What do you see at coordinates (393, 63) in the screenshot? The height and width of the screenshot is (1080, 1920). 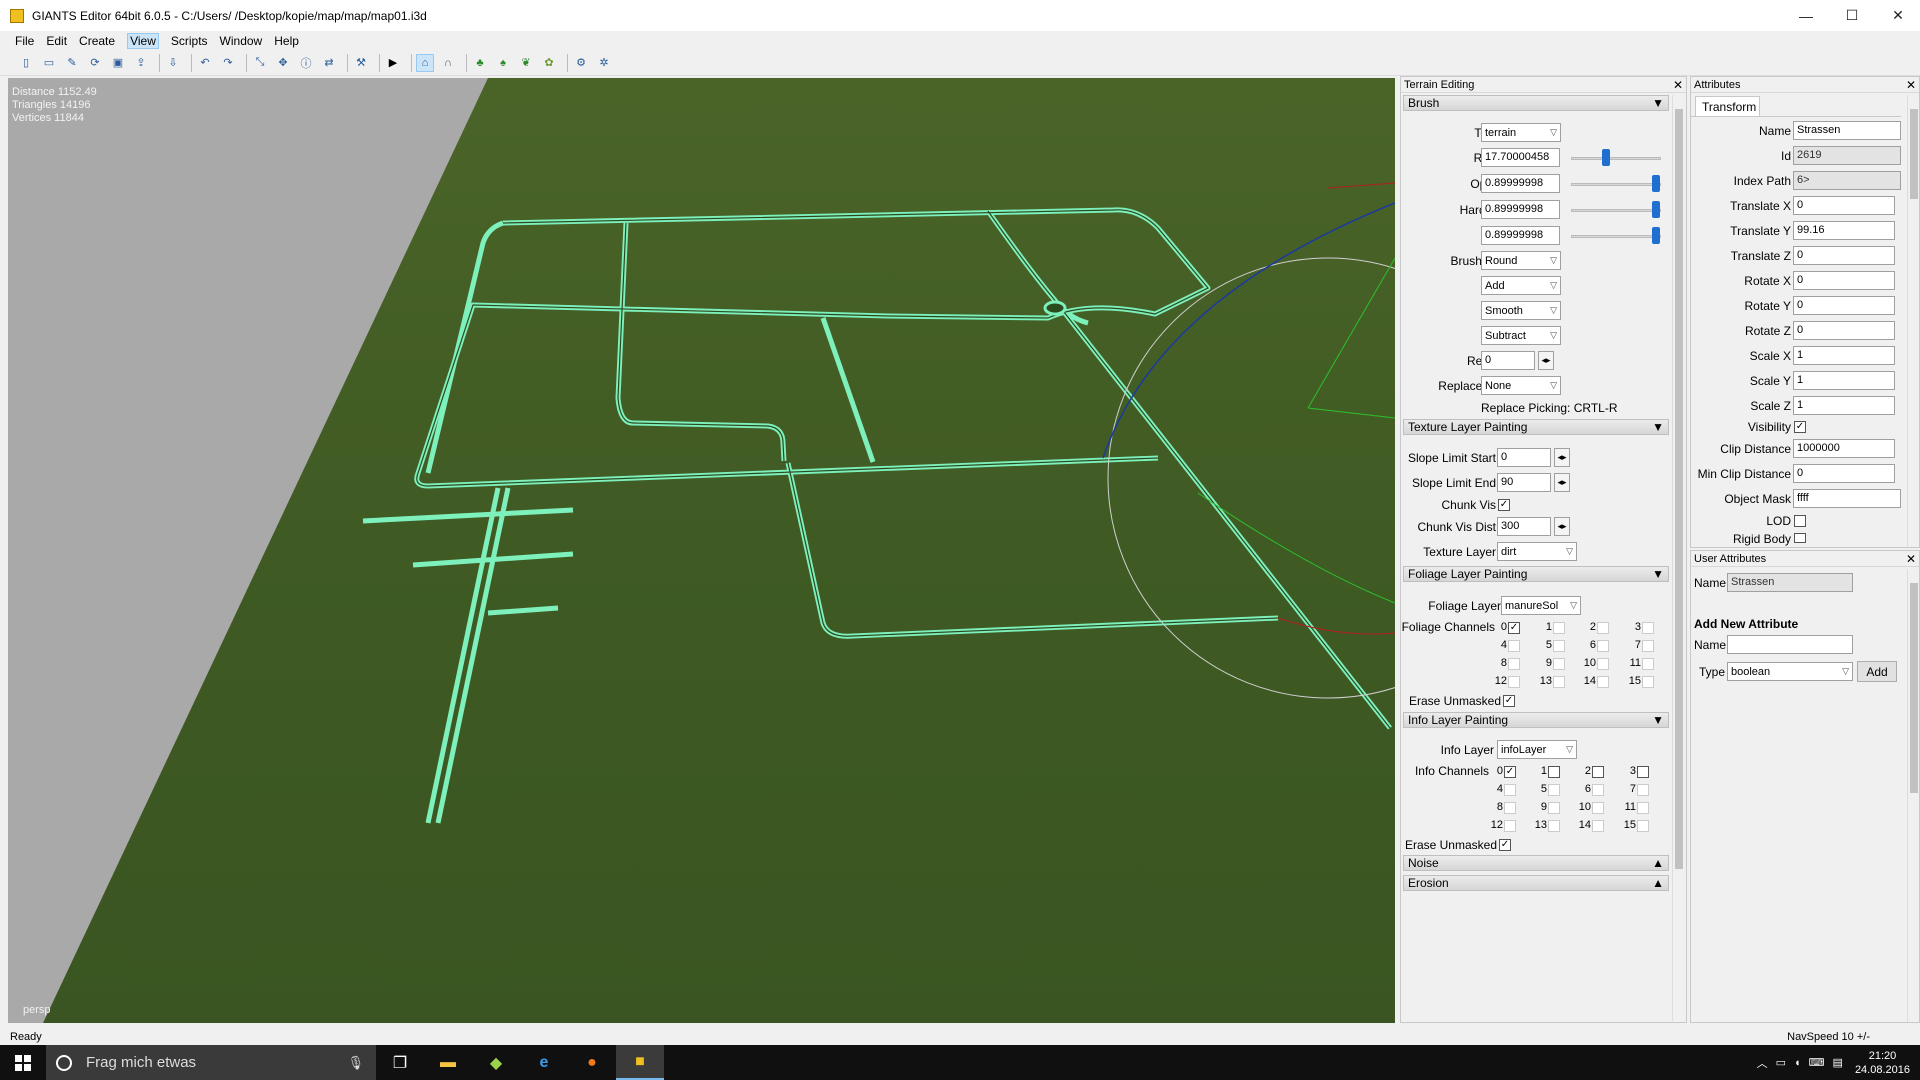 I see `play-icon: ▶` at bounding box center [393, 63].